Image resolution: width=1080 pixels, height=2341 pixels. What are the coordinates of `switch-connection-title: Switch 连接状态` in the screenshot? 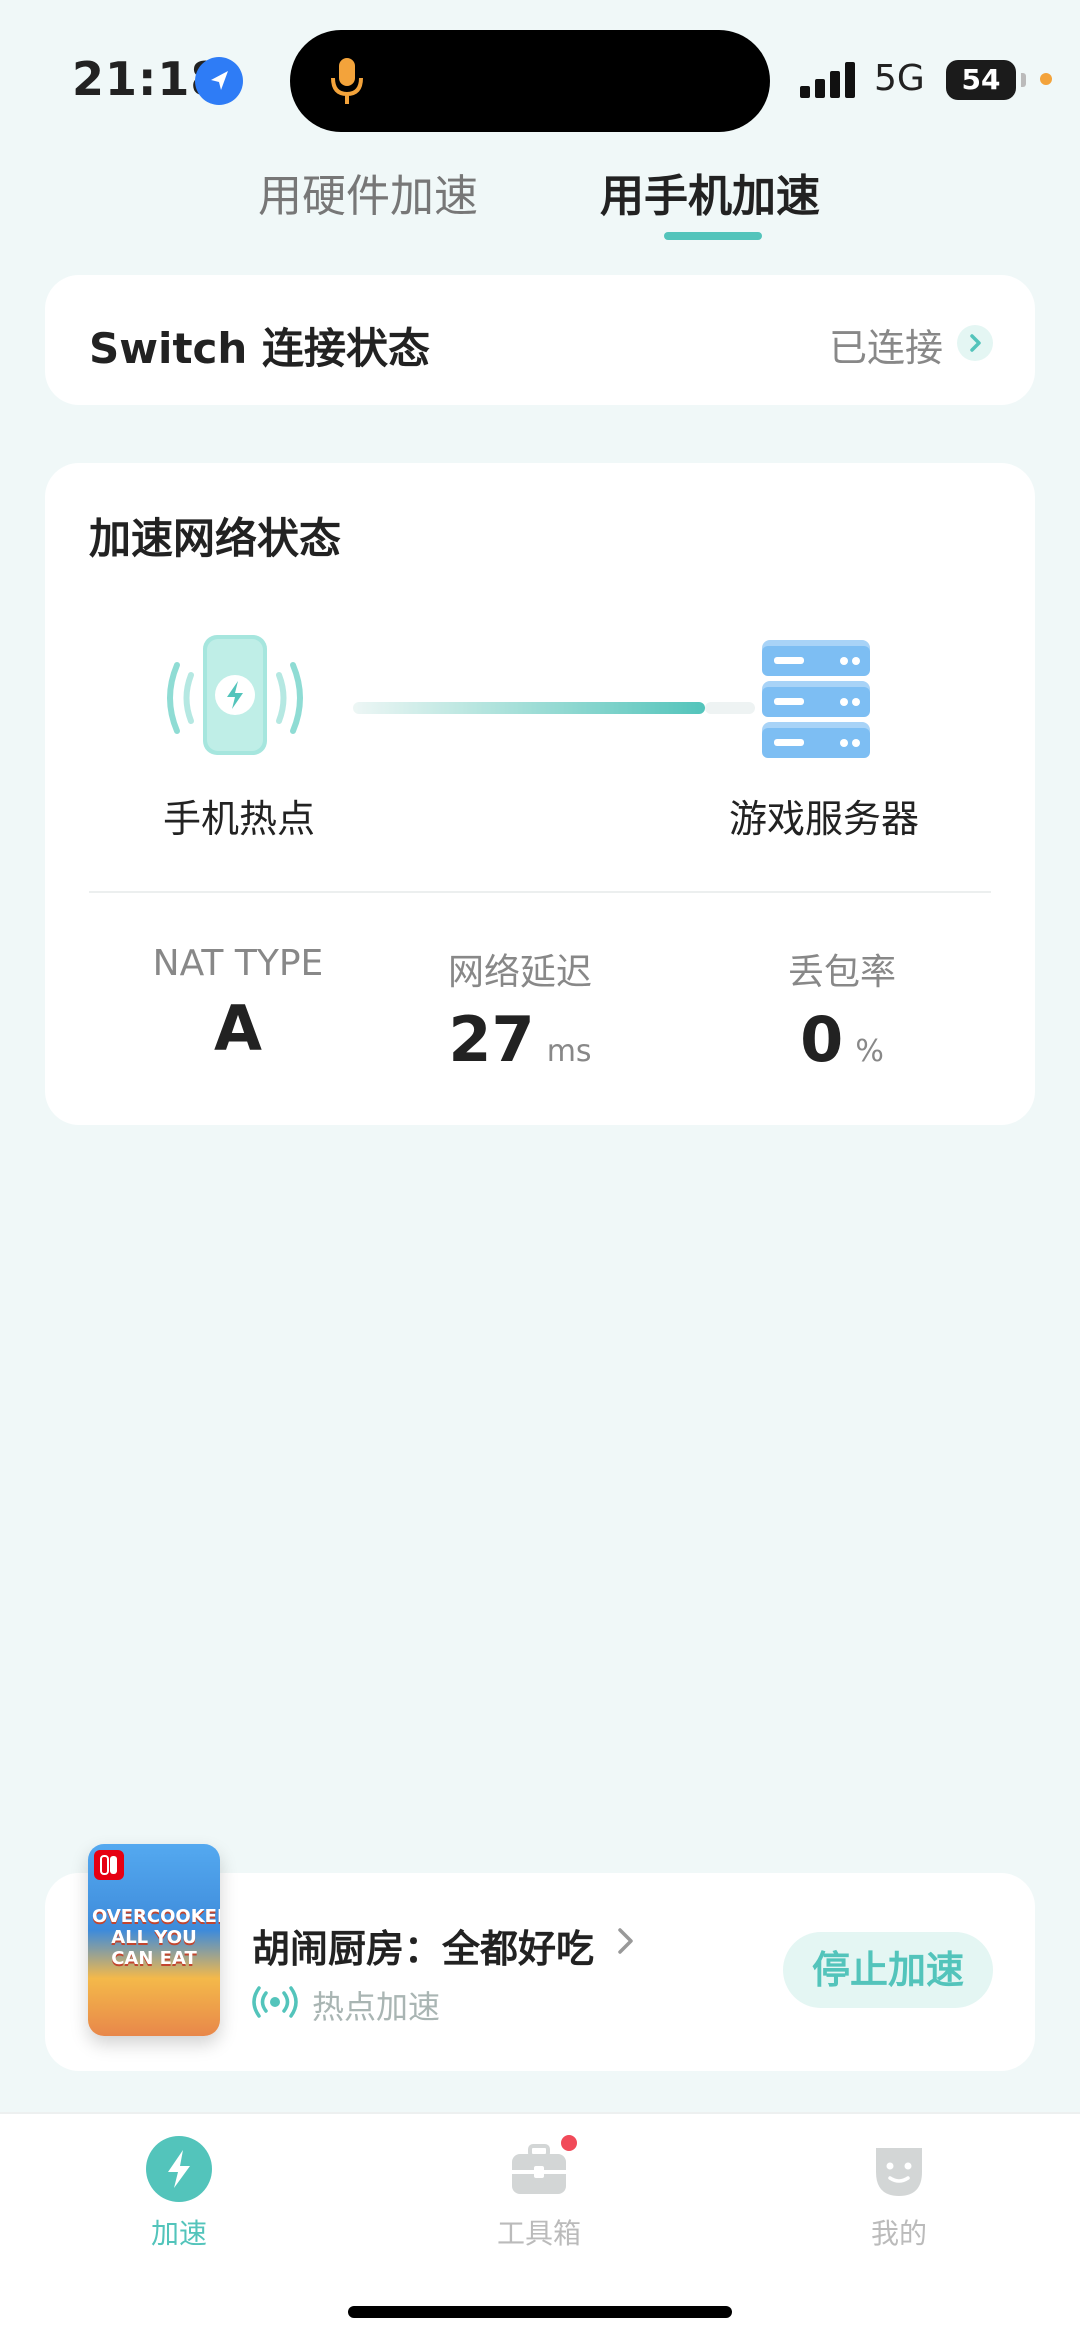 It's located at (259, 348).